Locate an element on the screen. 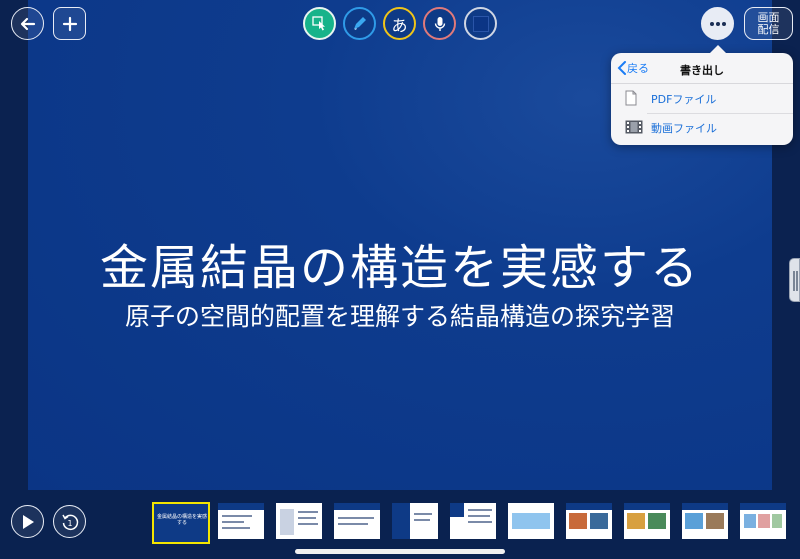  left-margin is located at coordinates (14, 279).